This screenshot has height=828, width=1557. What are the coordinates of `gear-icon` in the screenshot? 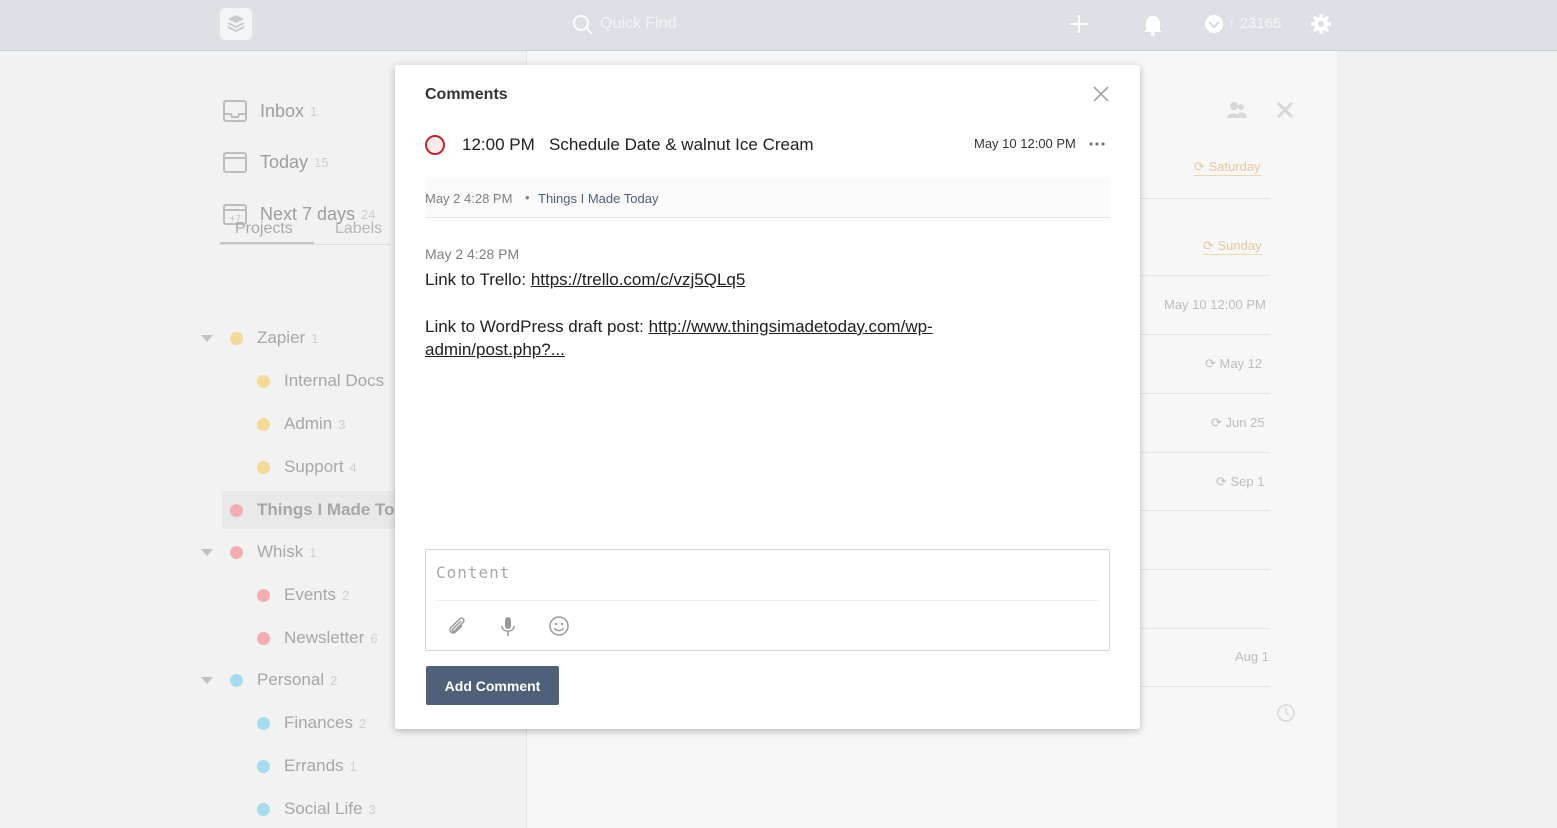 It's located at (1321, 24).